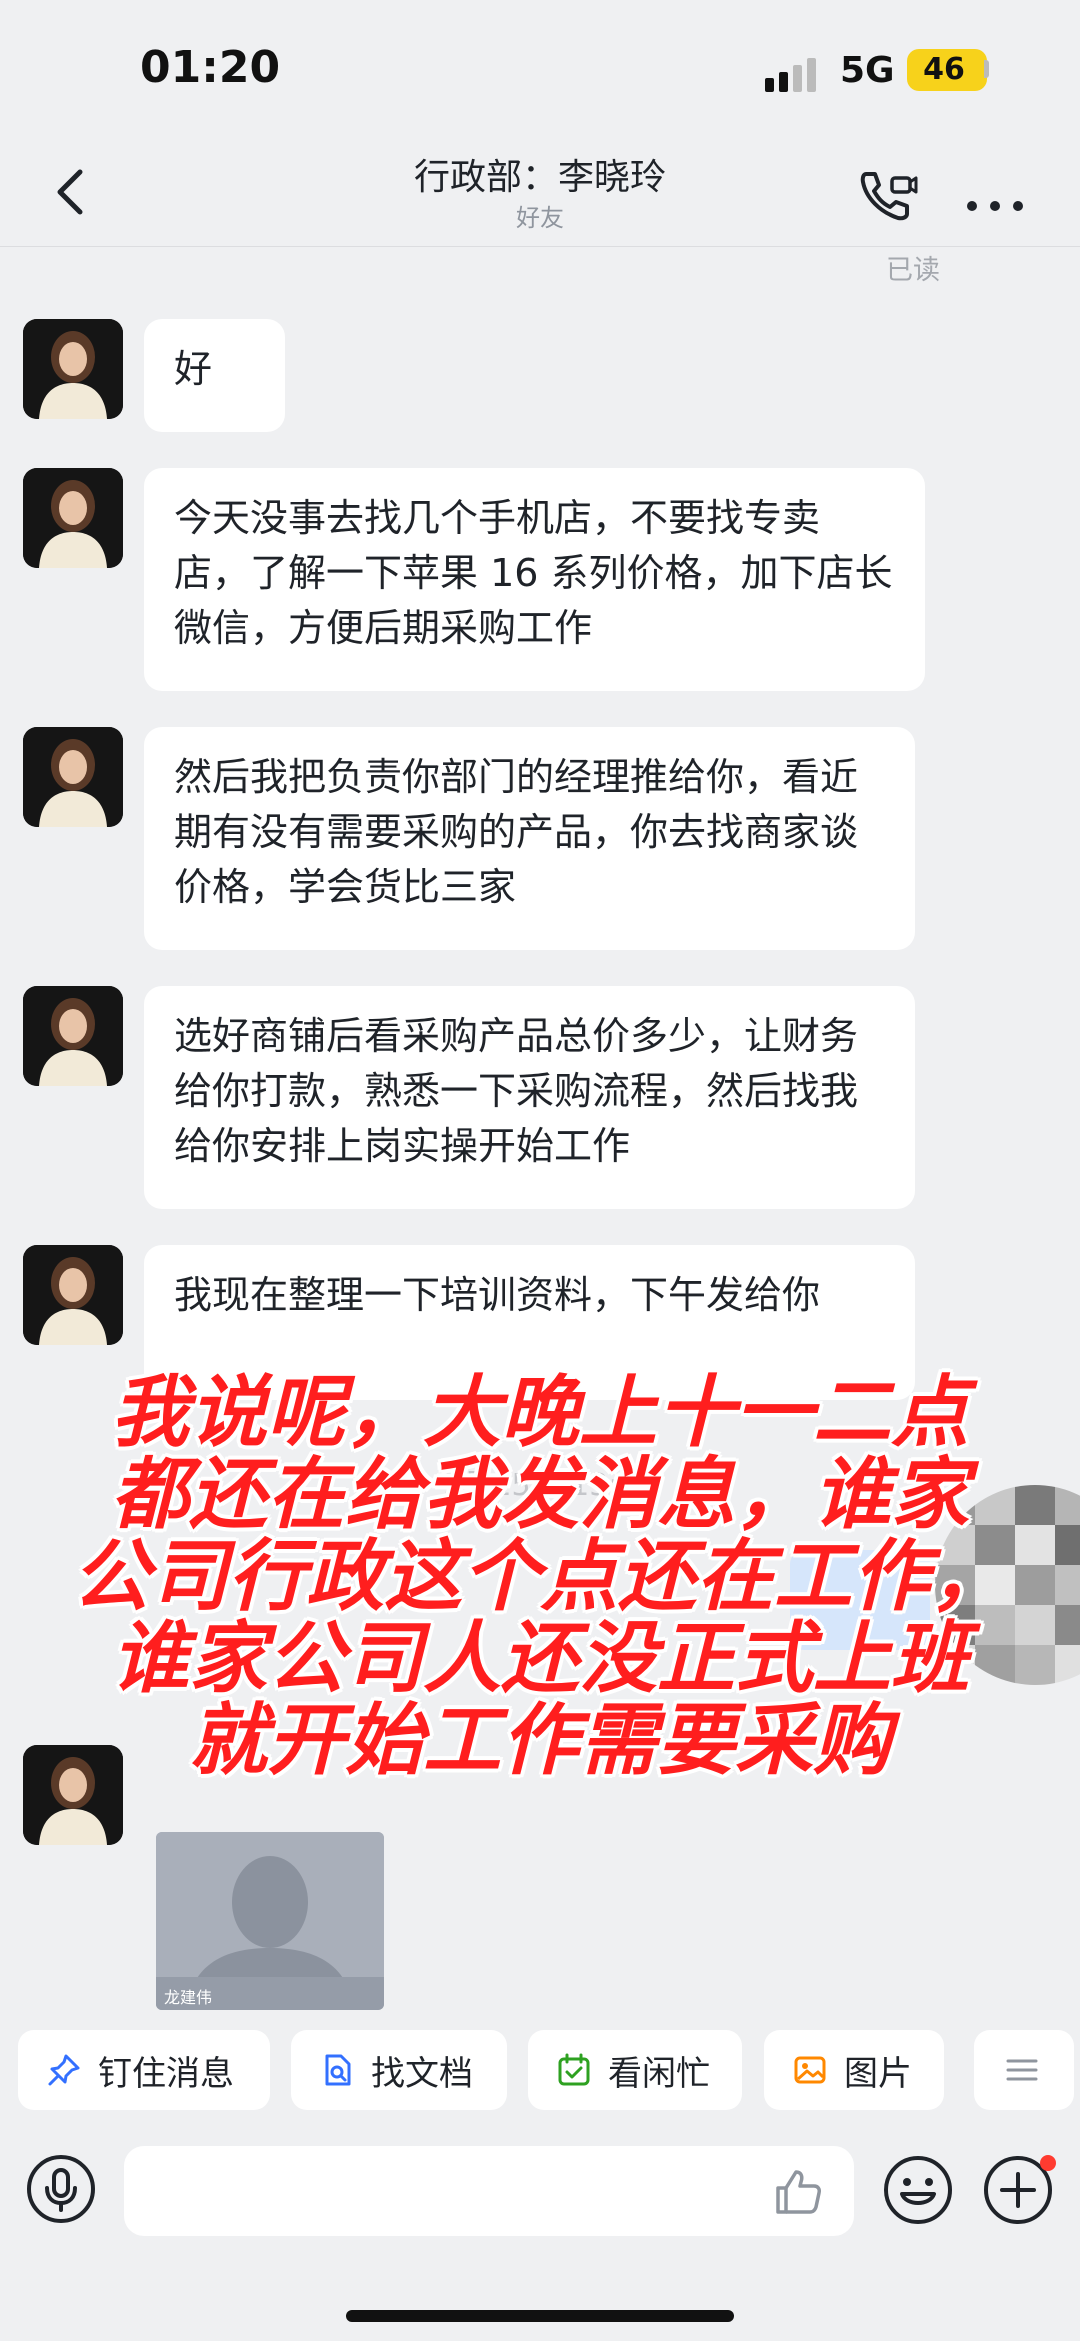  I want to click on thumbs-up-icon, so click(798, 2192).